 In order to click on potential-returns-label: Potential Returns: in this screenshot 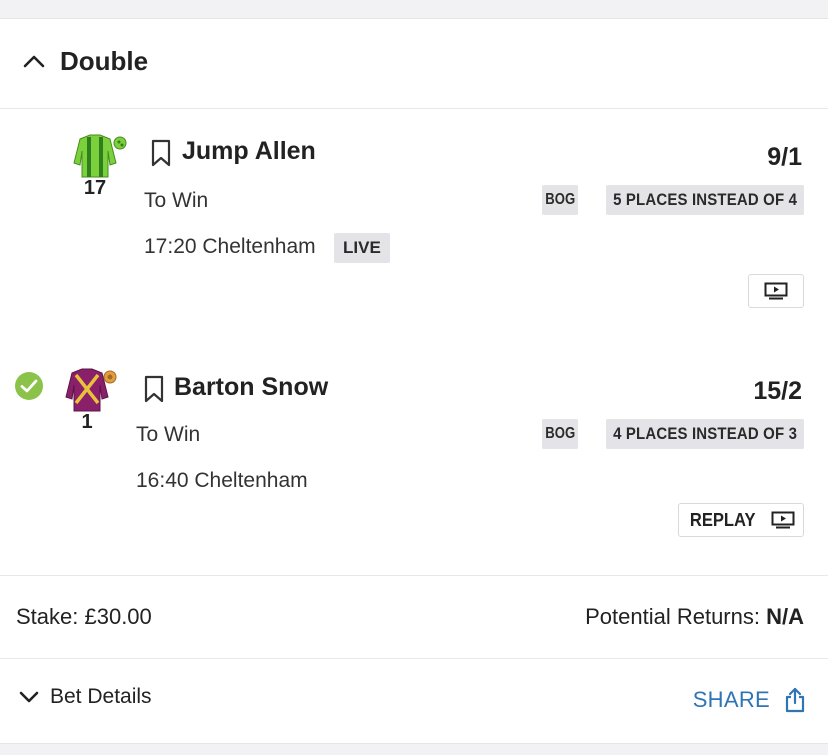, I will do `click(672, 616)`.